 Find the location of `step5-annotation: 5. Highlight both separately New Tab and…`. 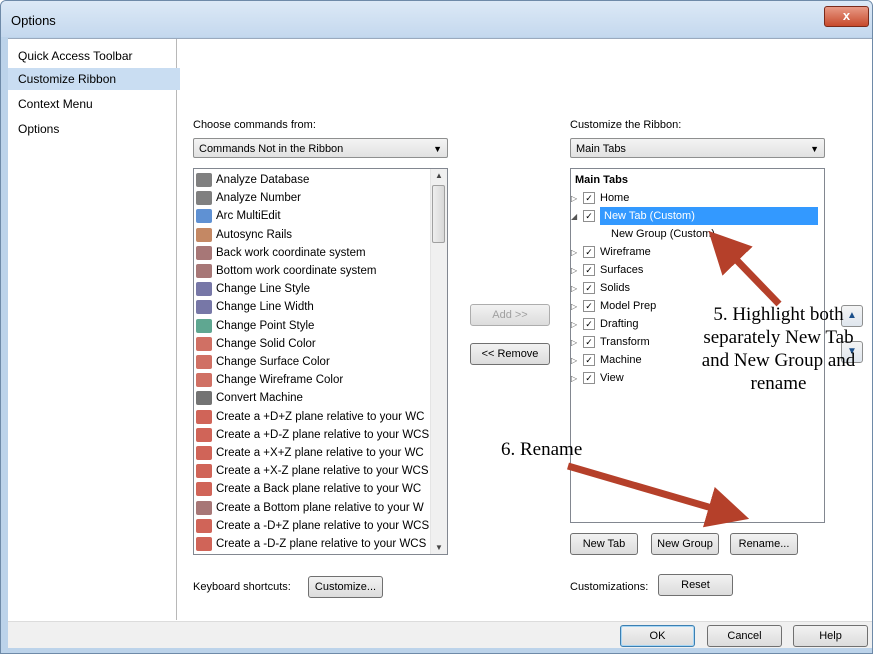

step5-annotation: 5. Highlight both separately New Tab and… is located at coordinates (778, 349).